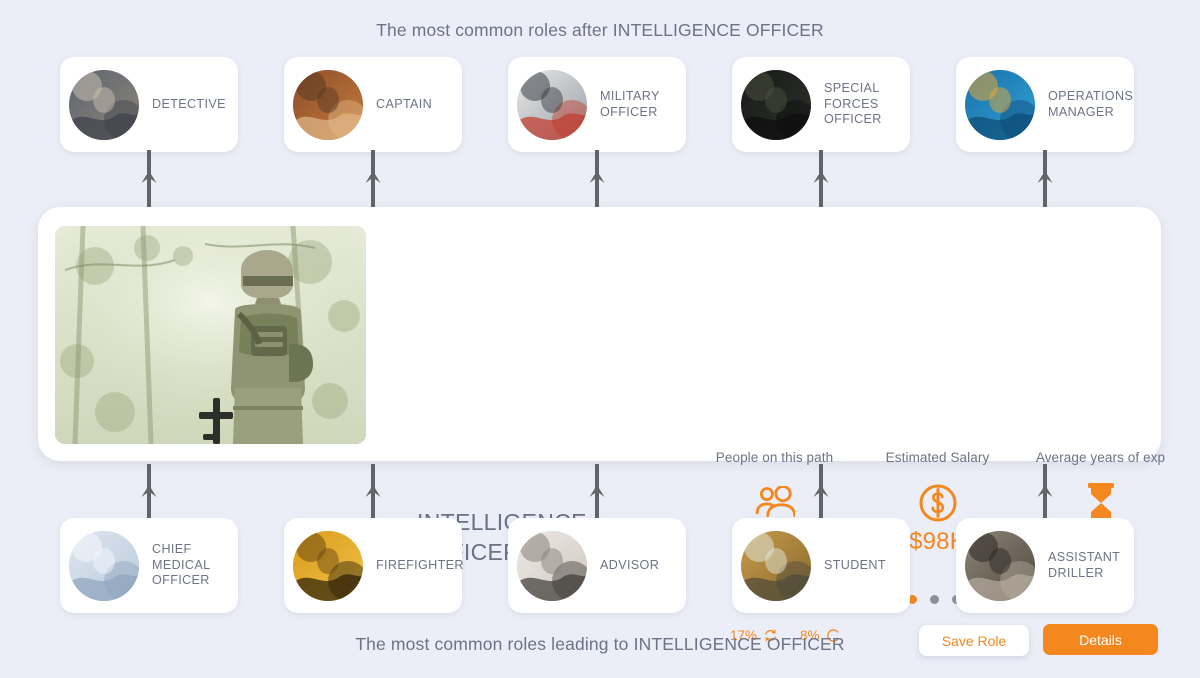  What do you see at coordinates (1091, 104) in the screenshot?
I see `next-role-label: OPERATIONS MANAGER` at bounding box center [1091, 104].